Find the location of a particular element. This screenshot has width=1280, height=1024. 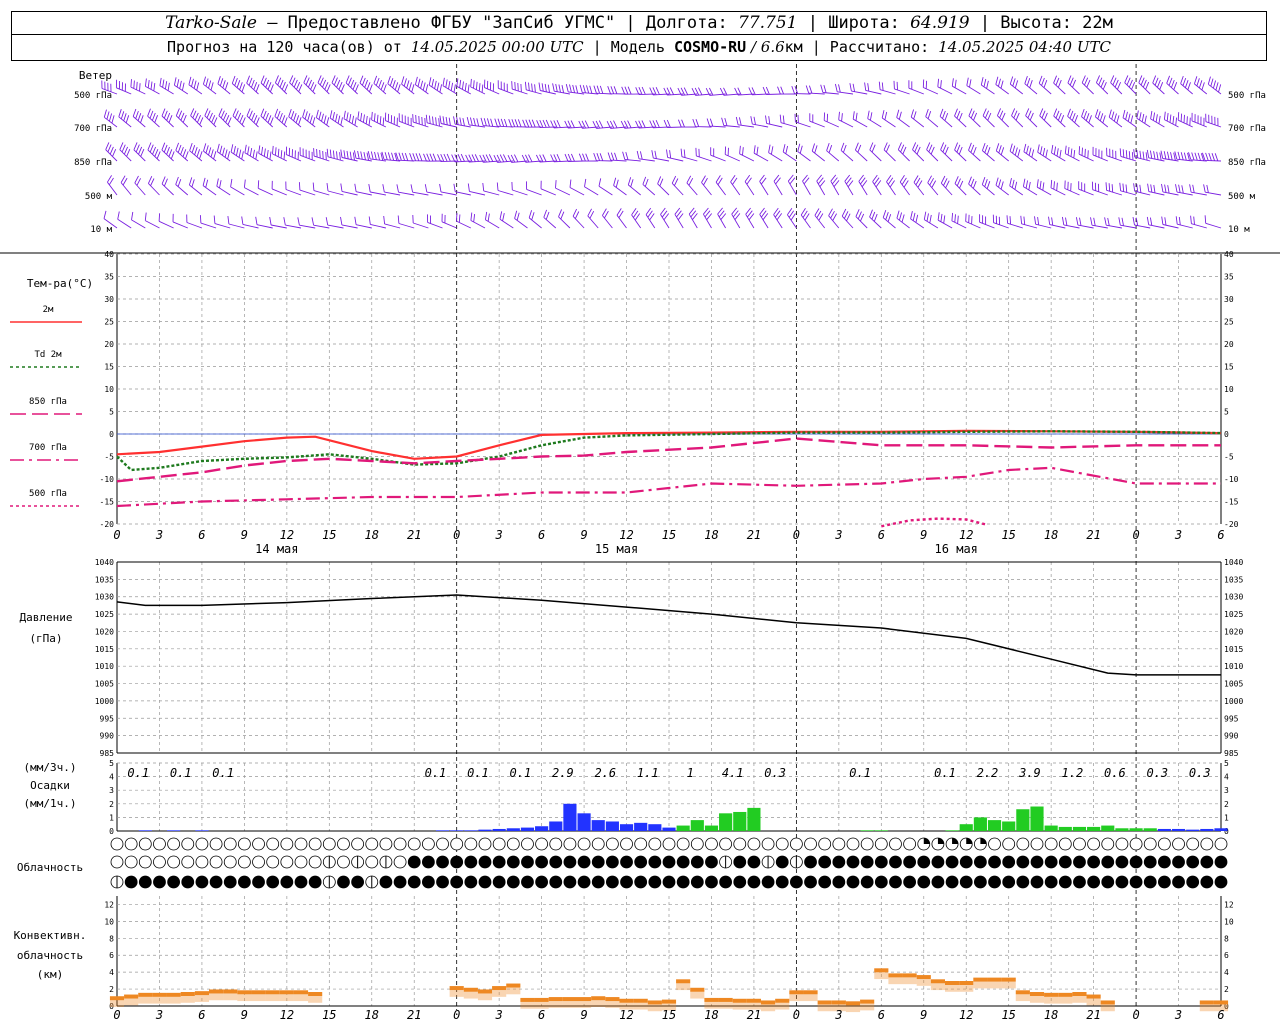

convective-xtick: 6 is located at coordinates (1220, 1015).